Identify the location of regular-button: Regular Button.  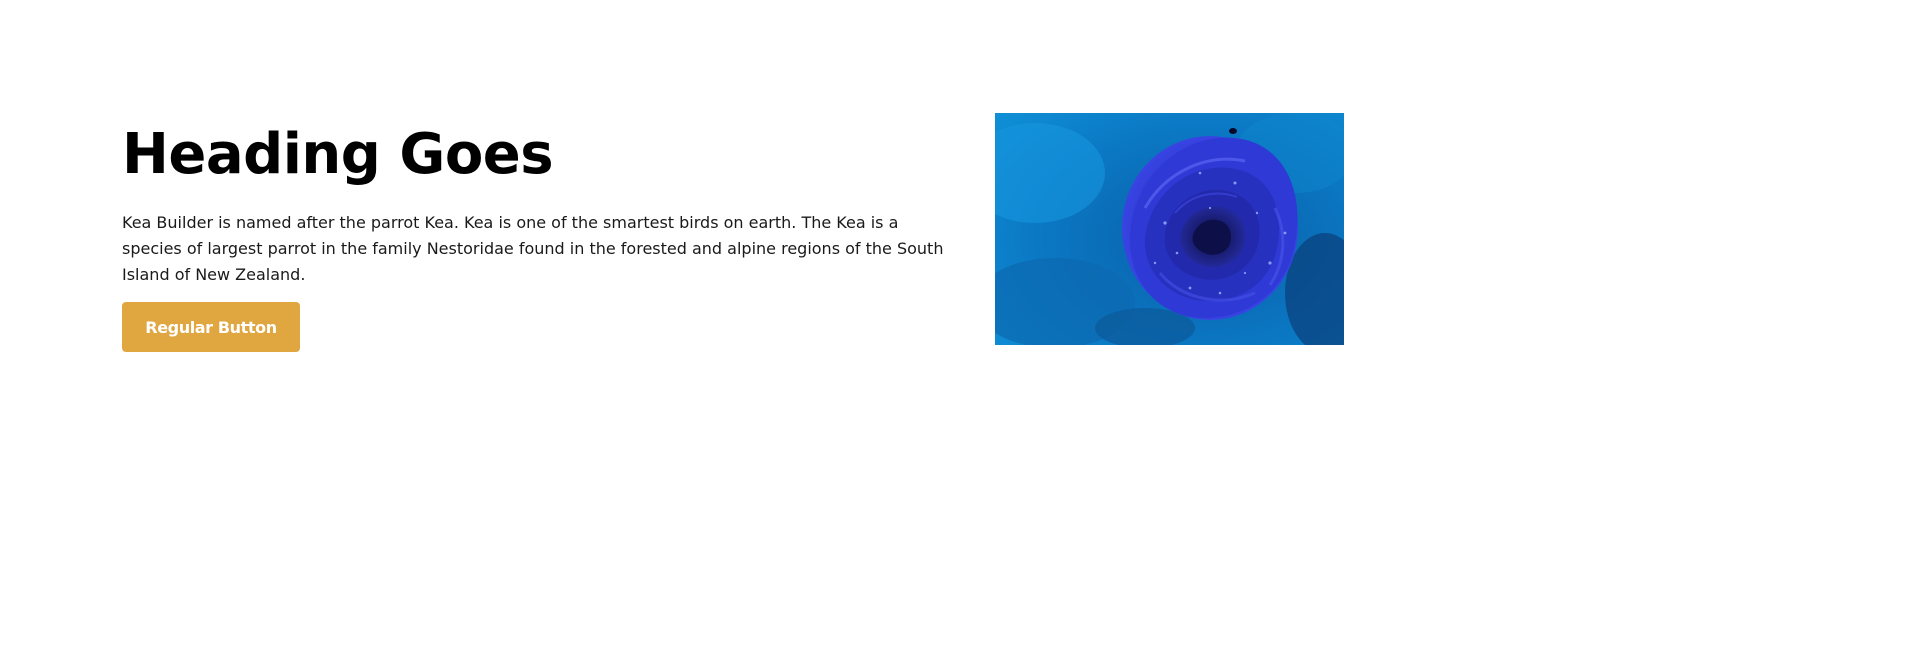
(211, 327).